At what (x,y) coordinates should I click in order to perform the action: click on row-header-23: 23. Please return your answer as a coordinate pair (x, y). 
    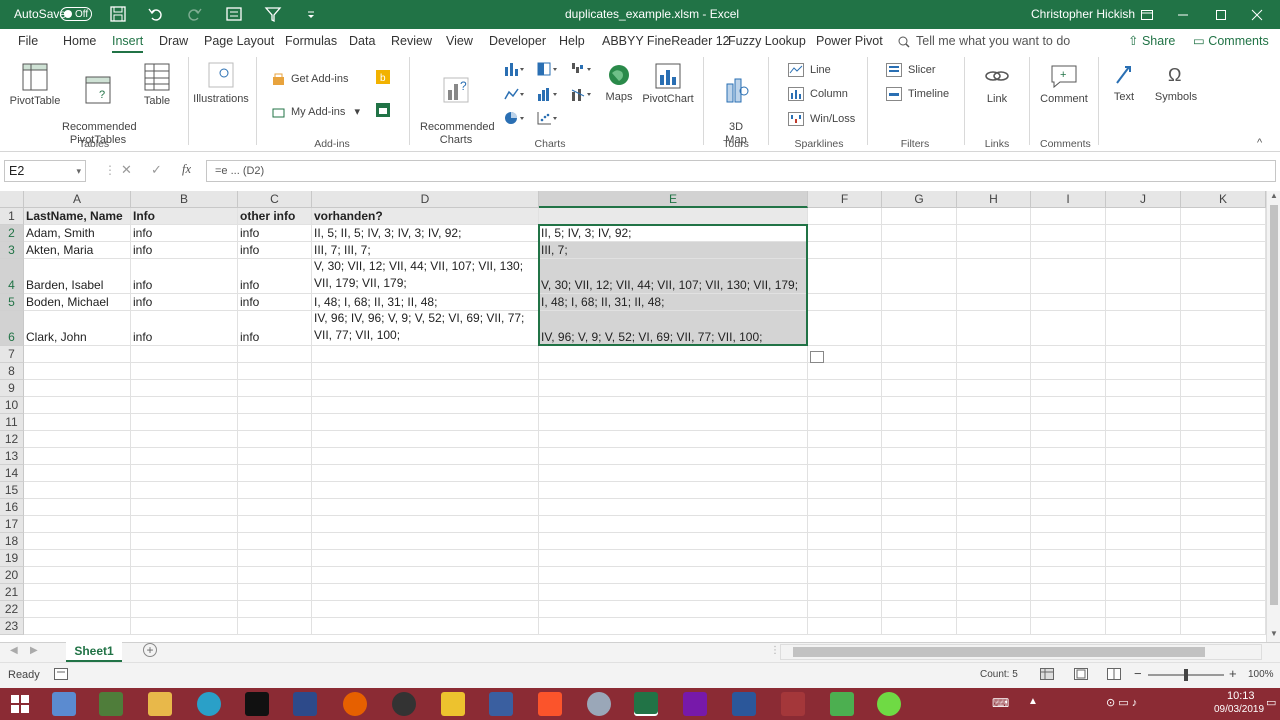
    Looking at the image, I should click on (12, 626).